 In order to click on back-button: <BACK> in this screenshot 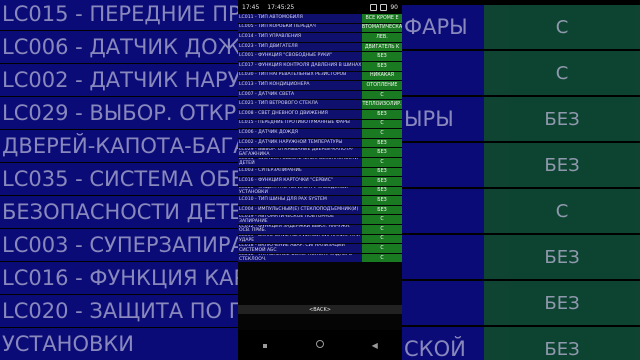, I will do `click(320, 309)`.